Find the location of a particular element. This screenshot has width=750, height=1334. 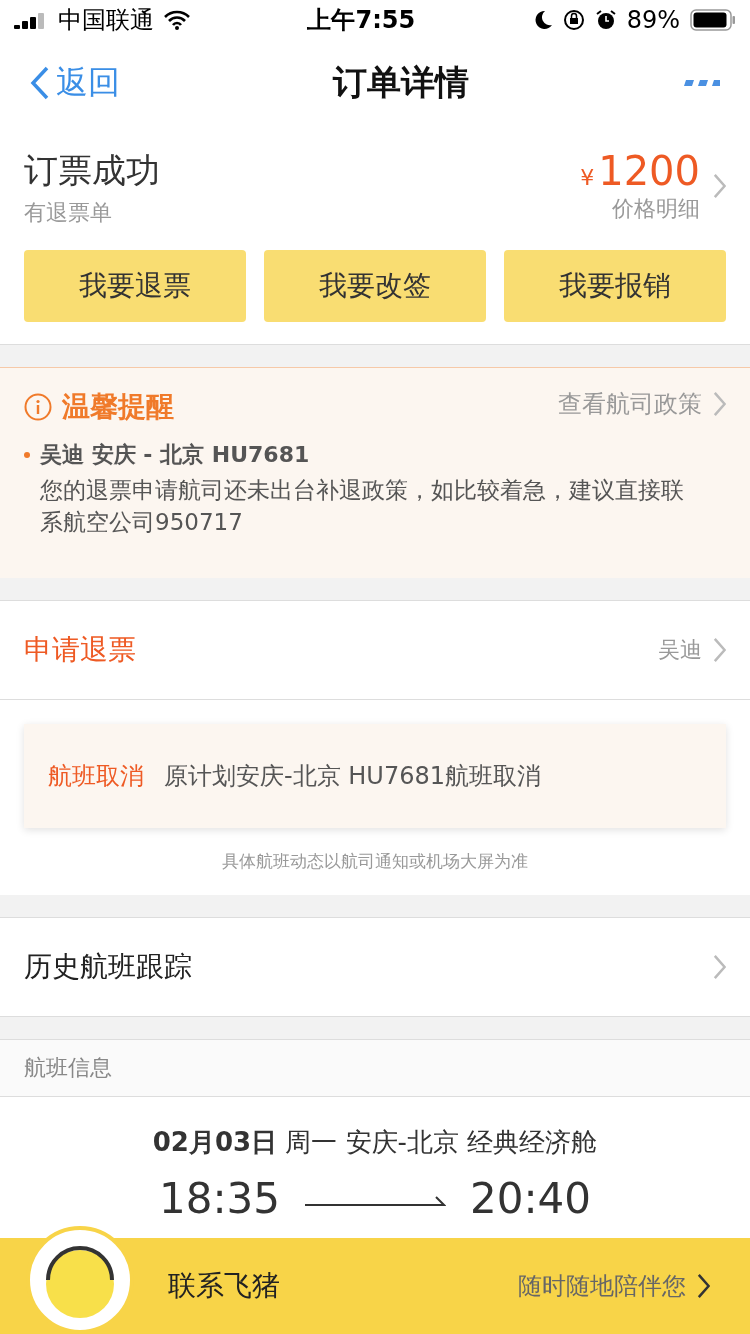

back-chevron-icon is located at coordinates (40, 83).